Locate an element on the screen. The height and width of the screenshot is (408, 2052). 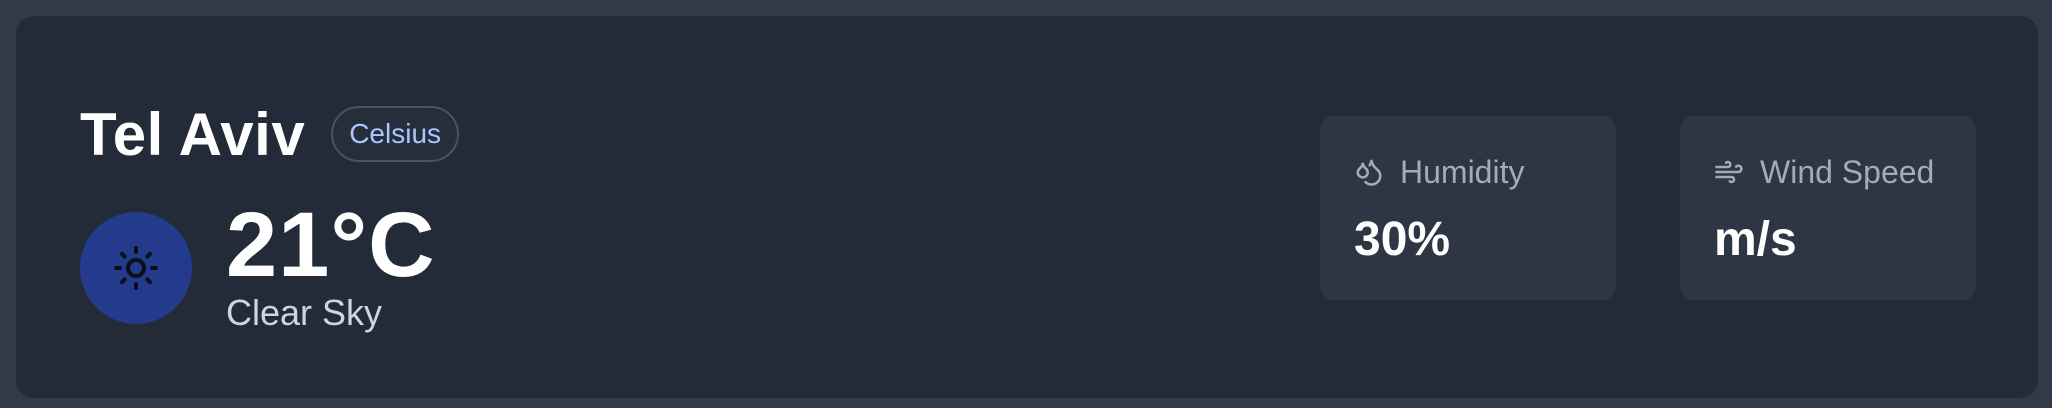
temperature-value: 21°C is located at coordinates (331, 245).